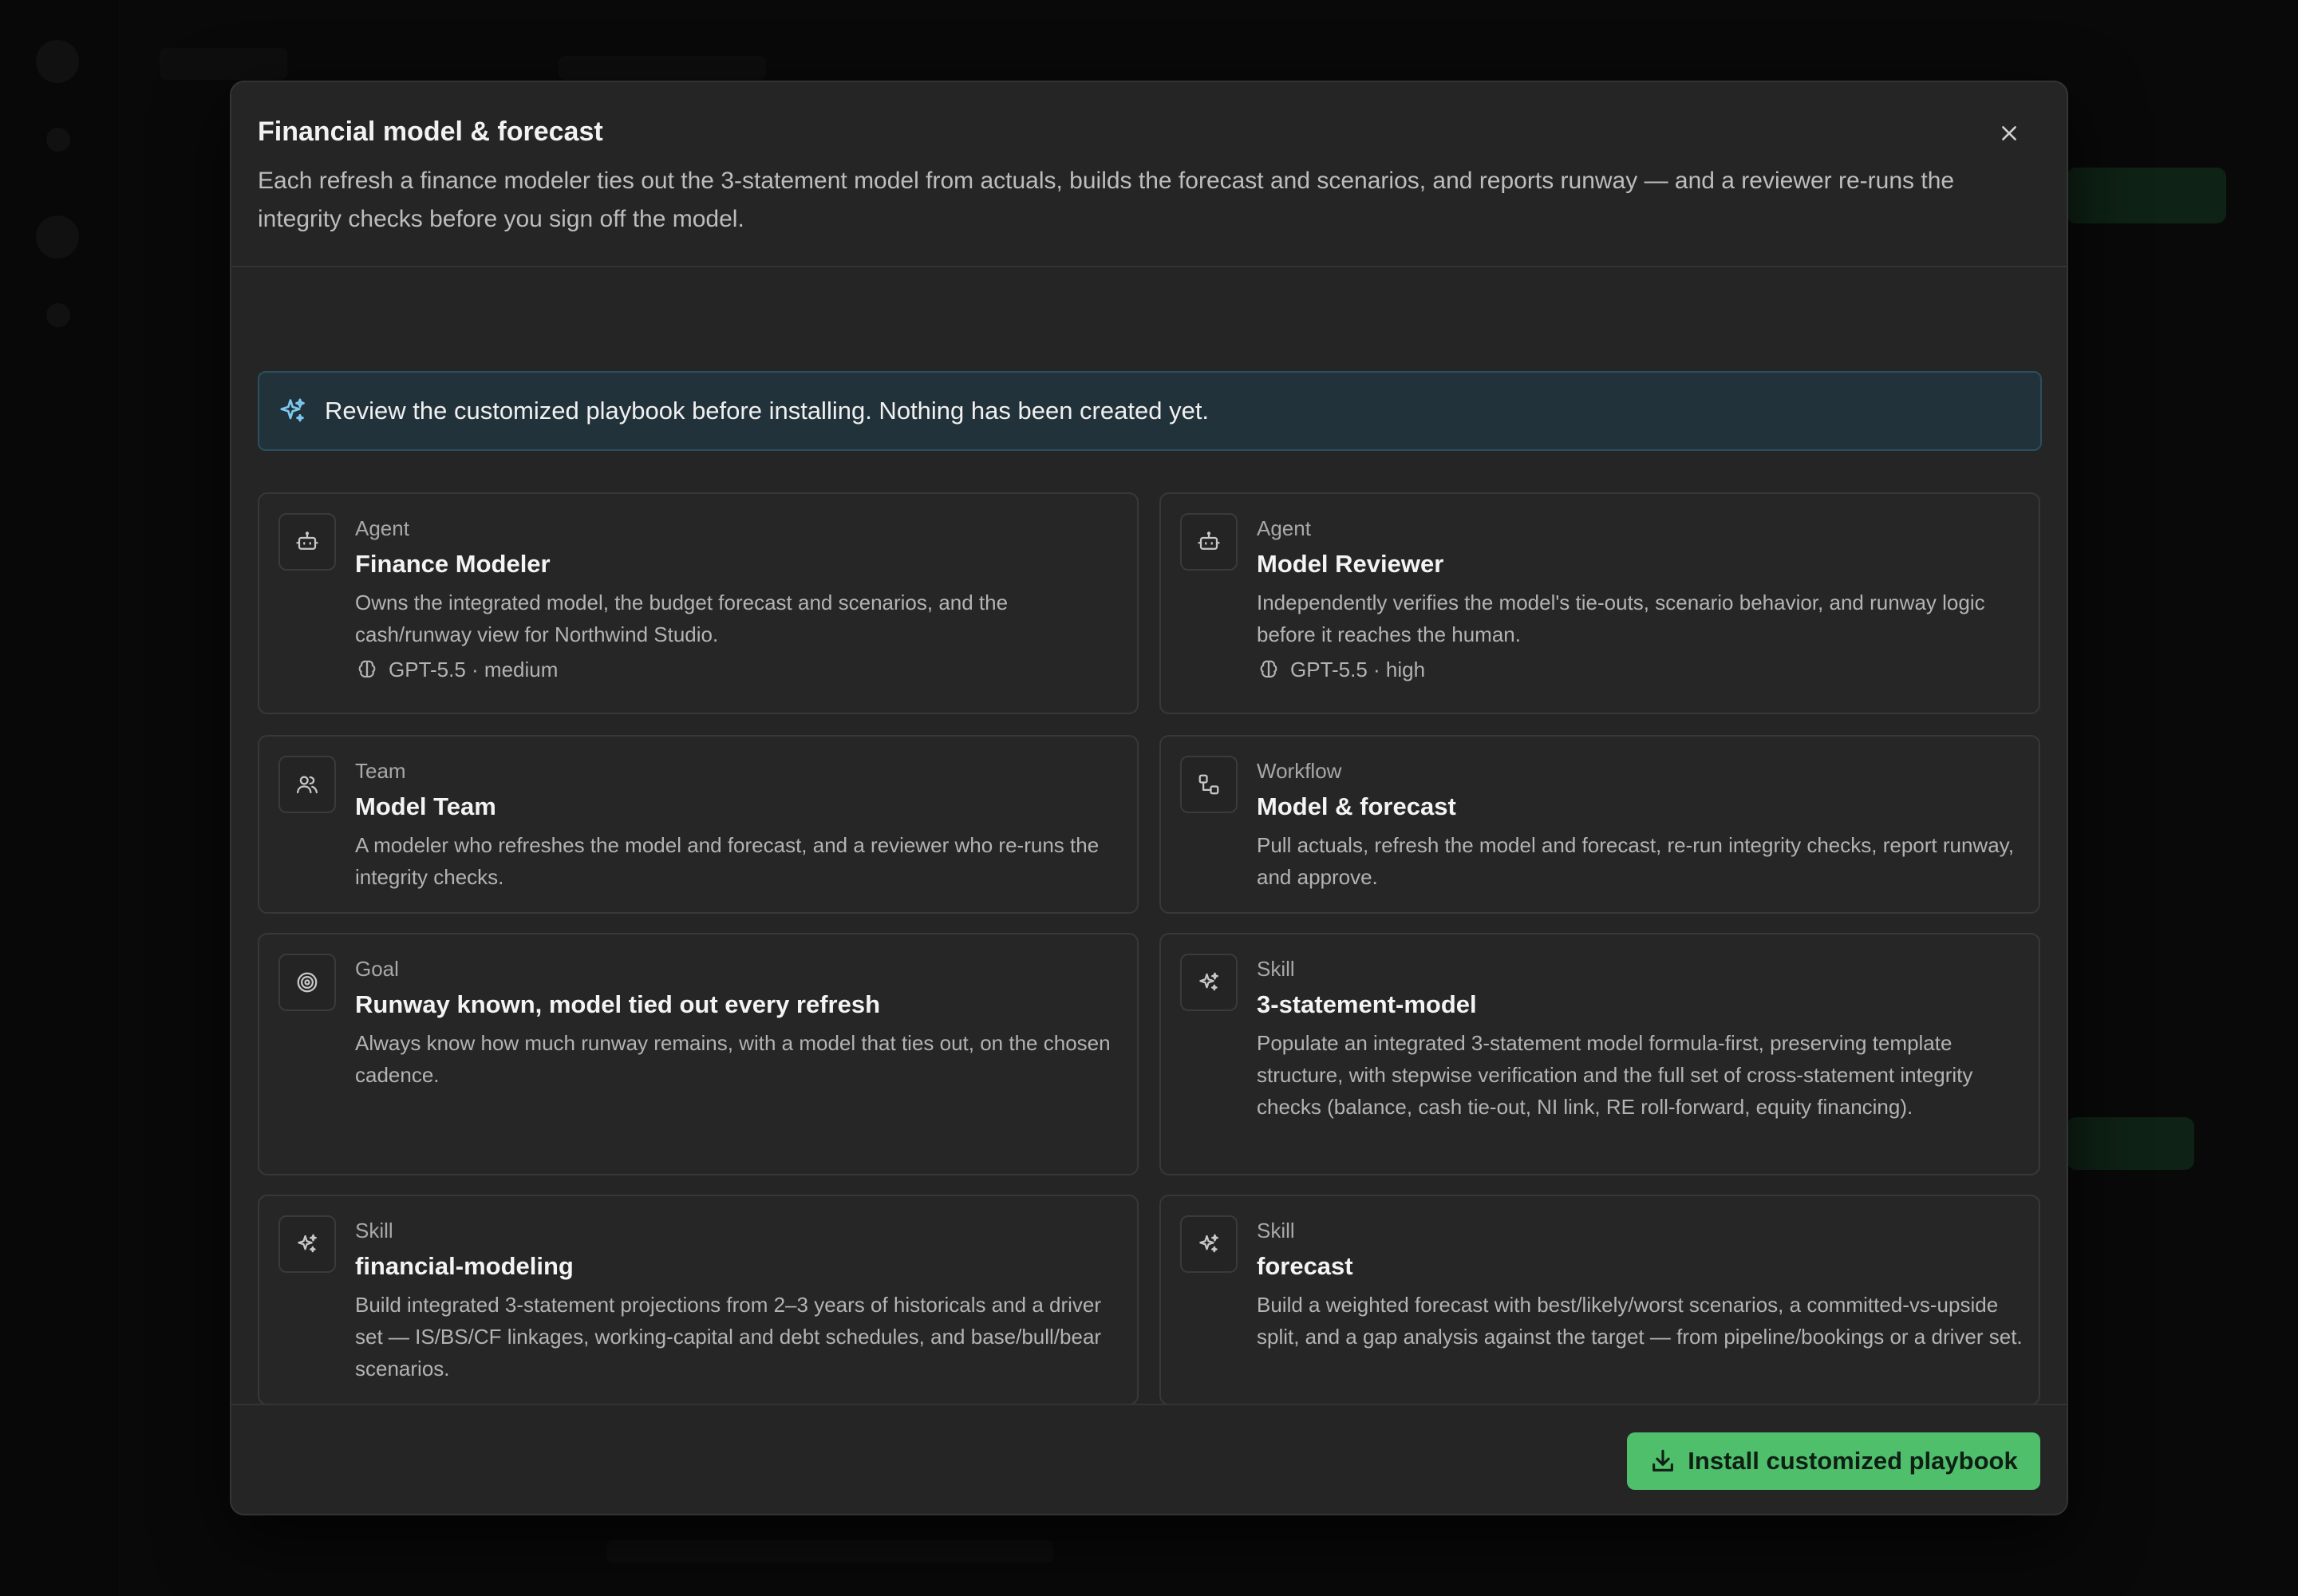  Describe the element at coordinates (474, 669) in the screenshot. I see `card-model-label: GPT-5.5 · medium` at that location.